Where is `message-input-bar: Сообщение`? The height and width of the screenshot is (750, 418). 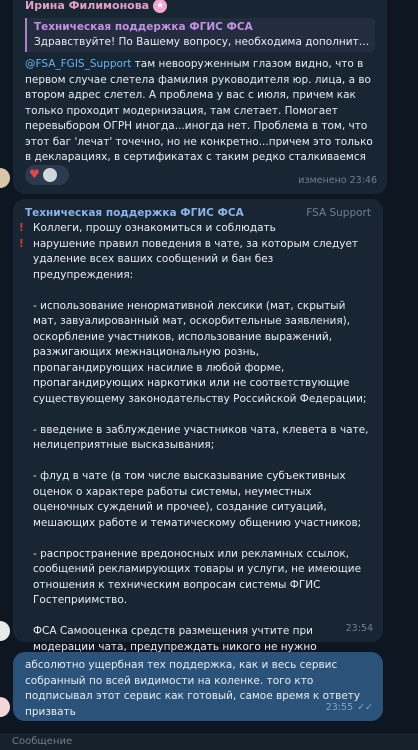
message-input-bar: Сообщение is located at coordinates (209, 741).